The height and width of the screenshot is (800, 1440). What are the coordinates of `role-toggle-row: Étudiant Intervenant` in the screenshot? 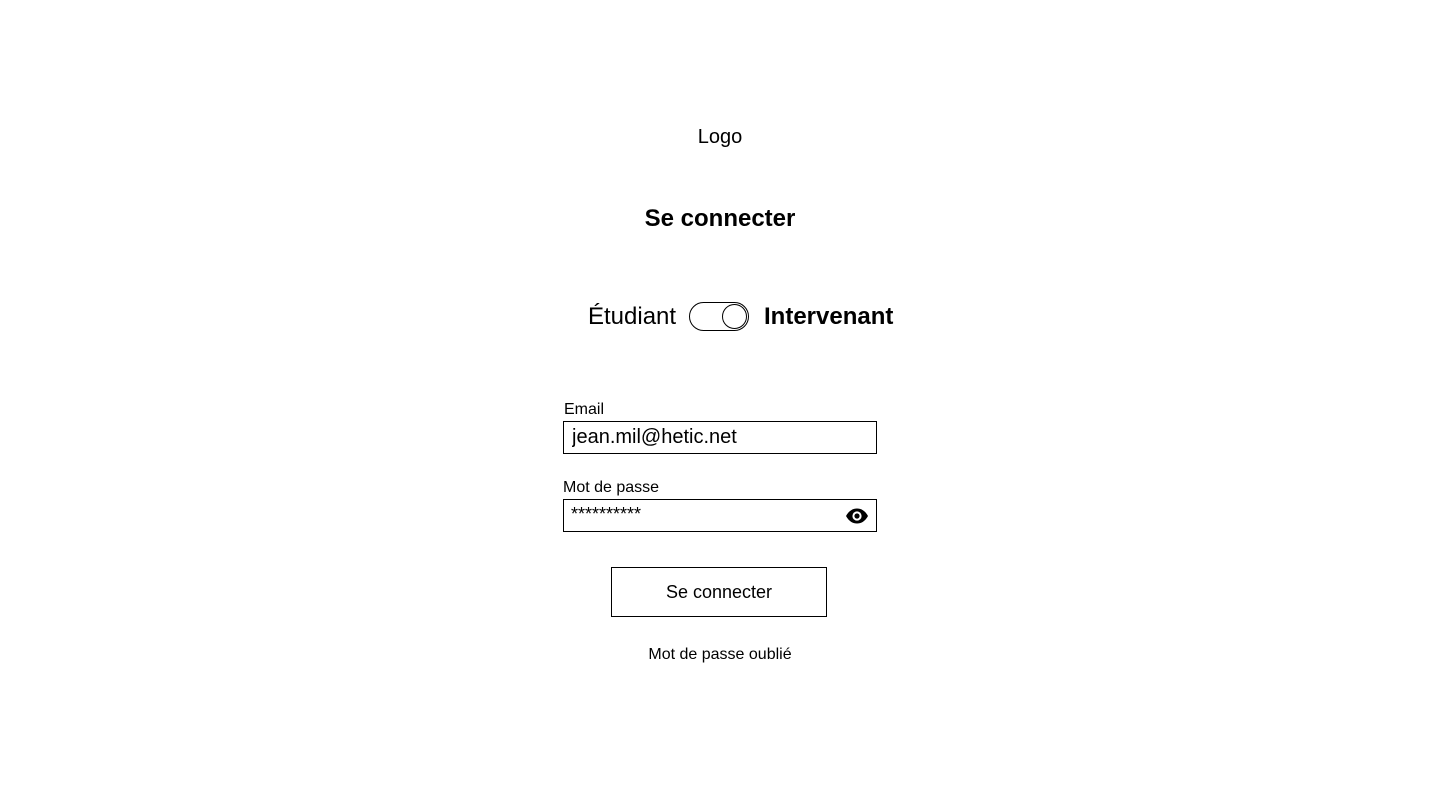 It's located at (720, 317).